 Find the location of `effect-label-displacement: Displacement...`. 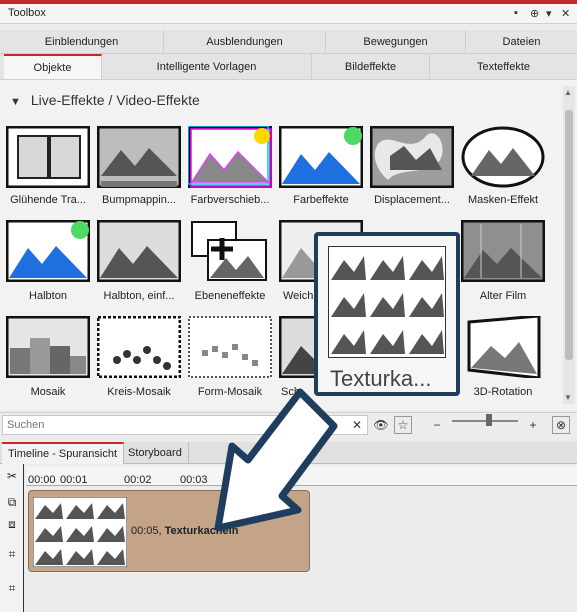

effect-label-displacement: Displacement... is located at coordinates (412, 200).